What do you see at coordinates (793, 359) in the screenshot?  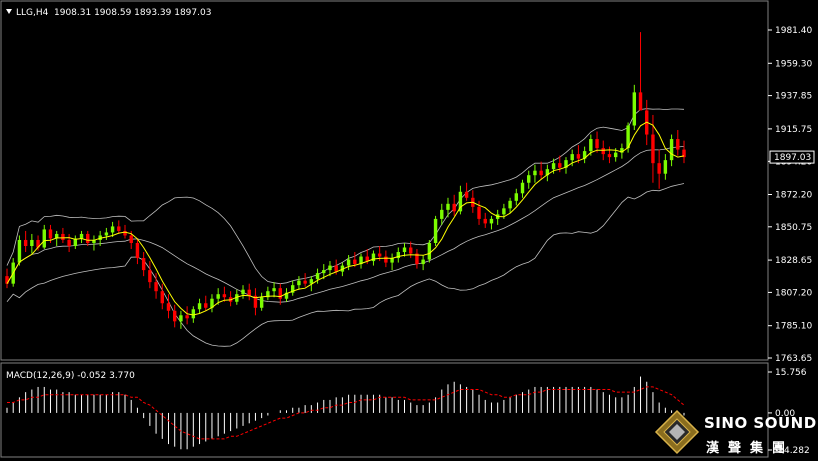 I see `price-tick-label: 1763.65` at bounding box center [793, 359].